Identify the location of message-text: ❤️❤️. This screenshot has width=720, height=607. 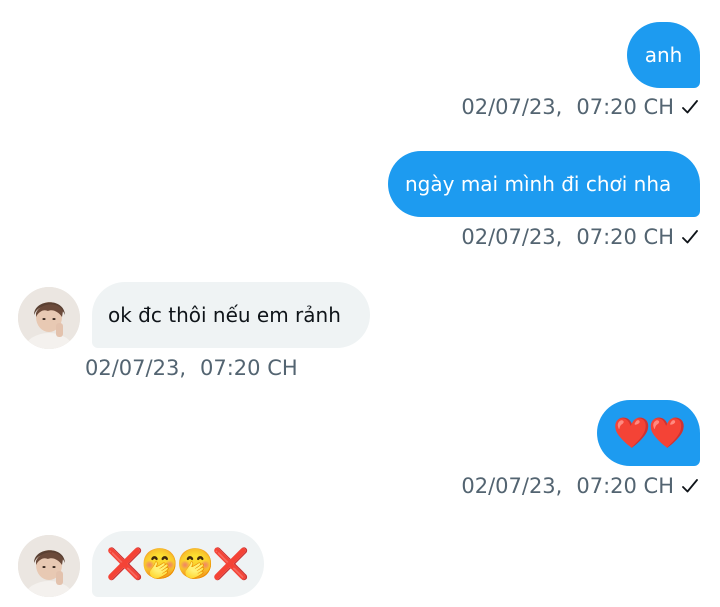
(649, 433).